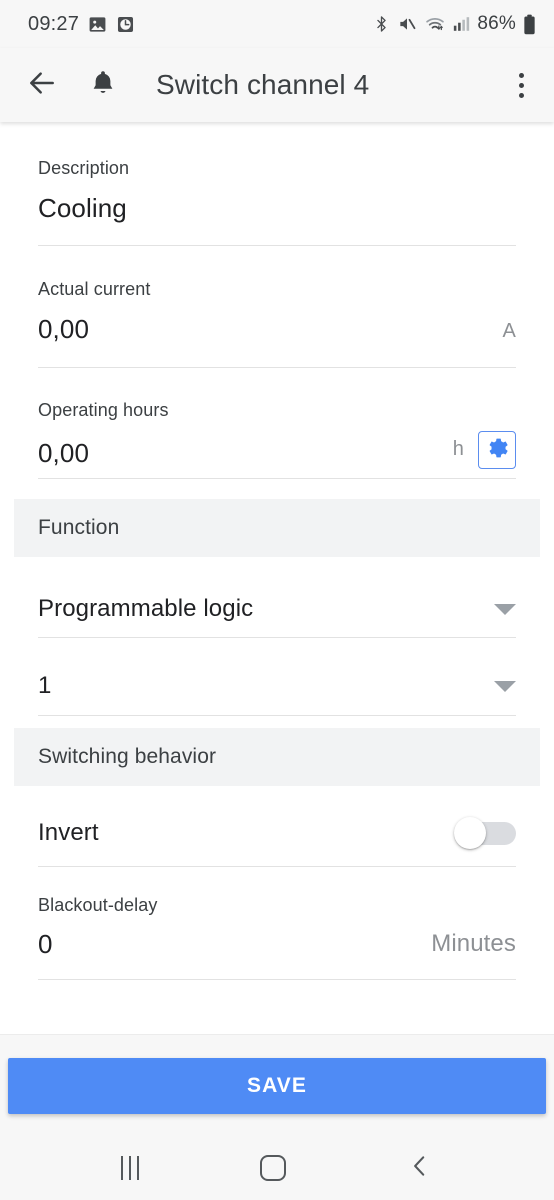 The width and height of the screenshot is (554, 1200). I want to click on description-input: Cooling, so click(82, 208).